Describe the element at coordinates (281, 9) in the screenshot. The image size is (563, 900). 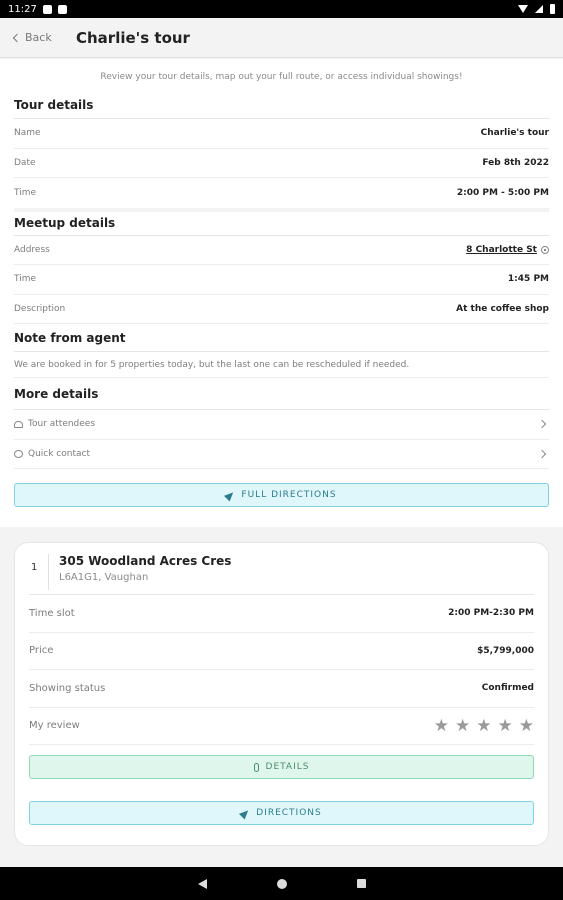
I see `status-bar: 11:27` at that location.